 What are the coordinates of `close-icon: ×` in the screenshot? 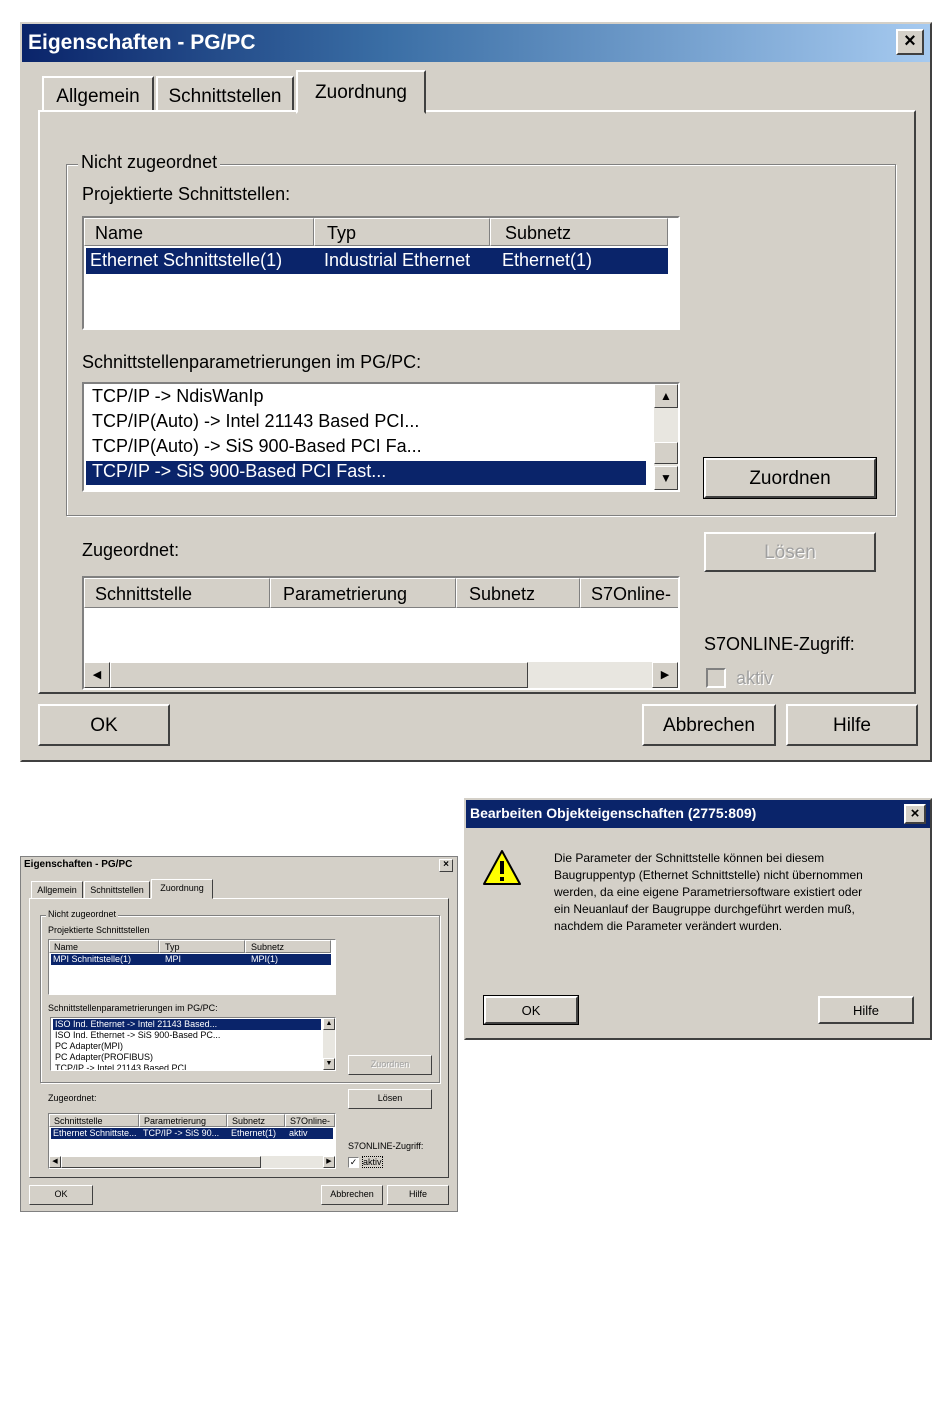 It's located at (915, 813).